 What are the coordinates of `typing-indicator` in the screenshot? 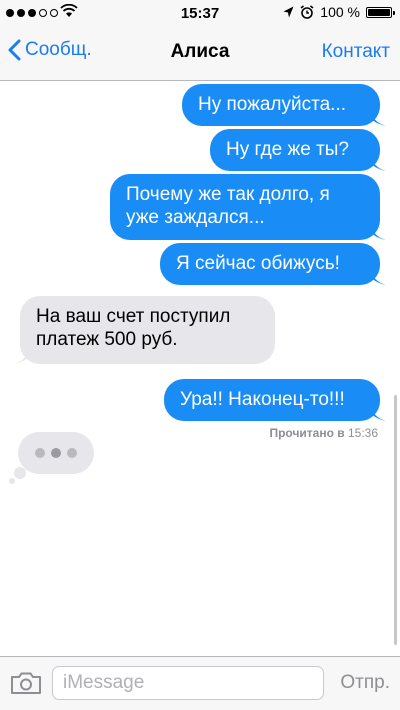 It's located at (56, 453).